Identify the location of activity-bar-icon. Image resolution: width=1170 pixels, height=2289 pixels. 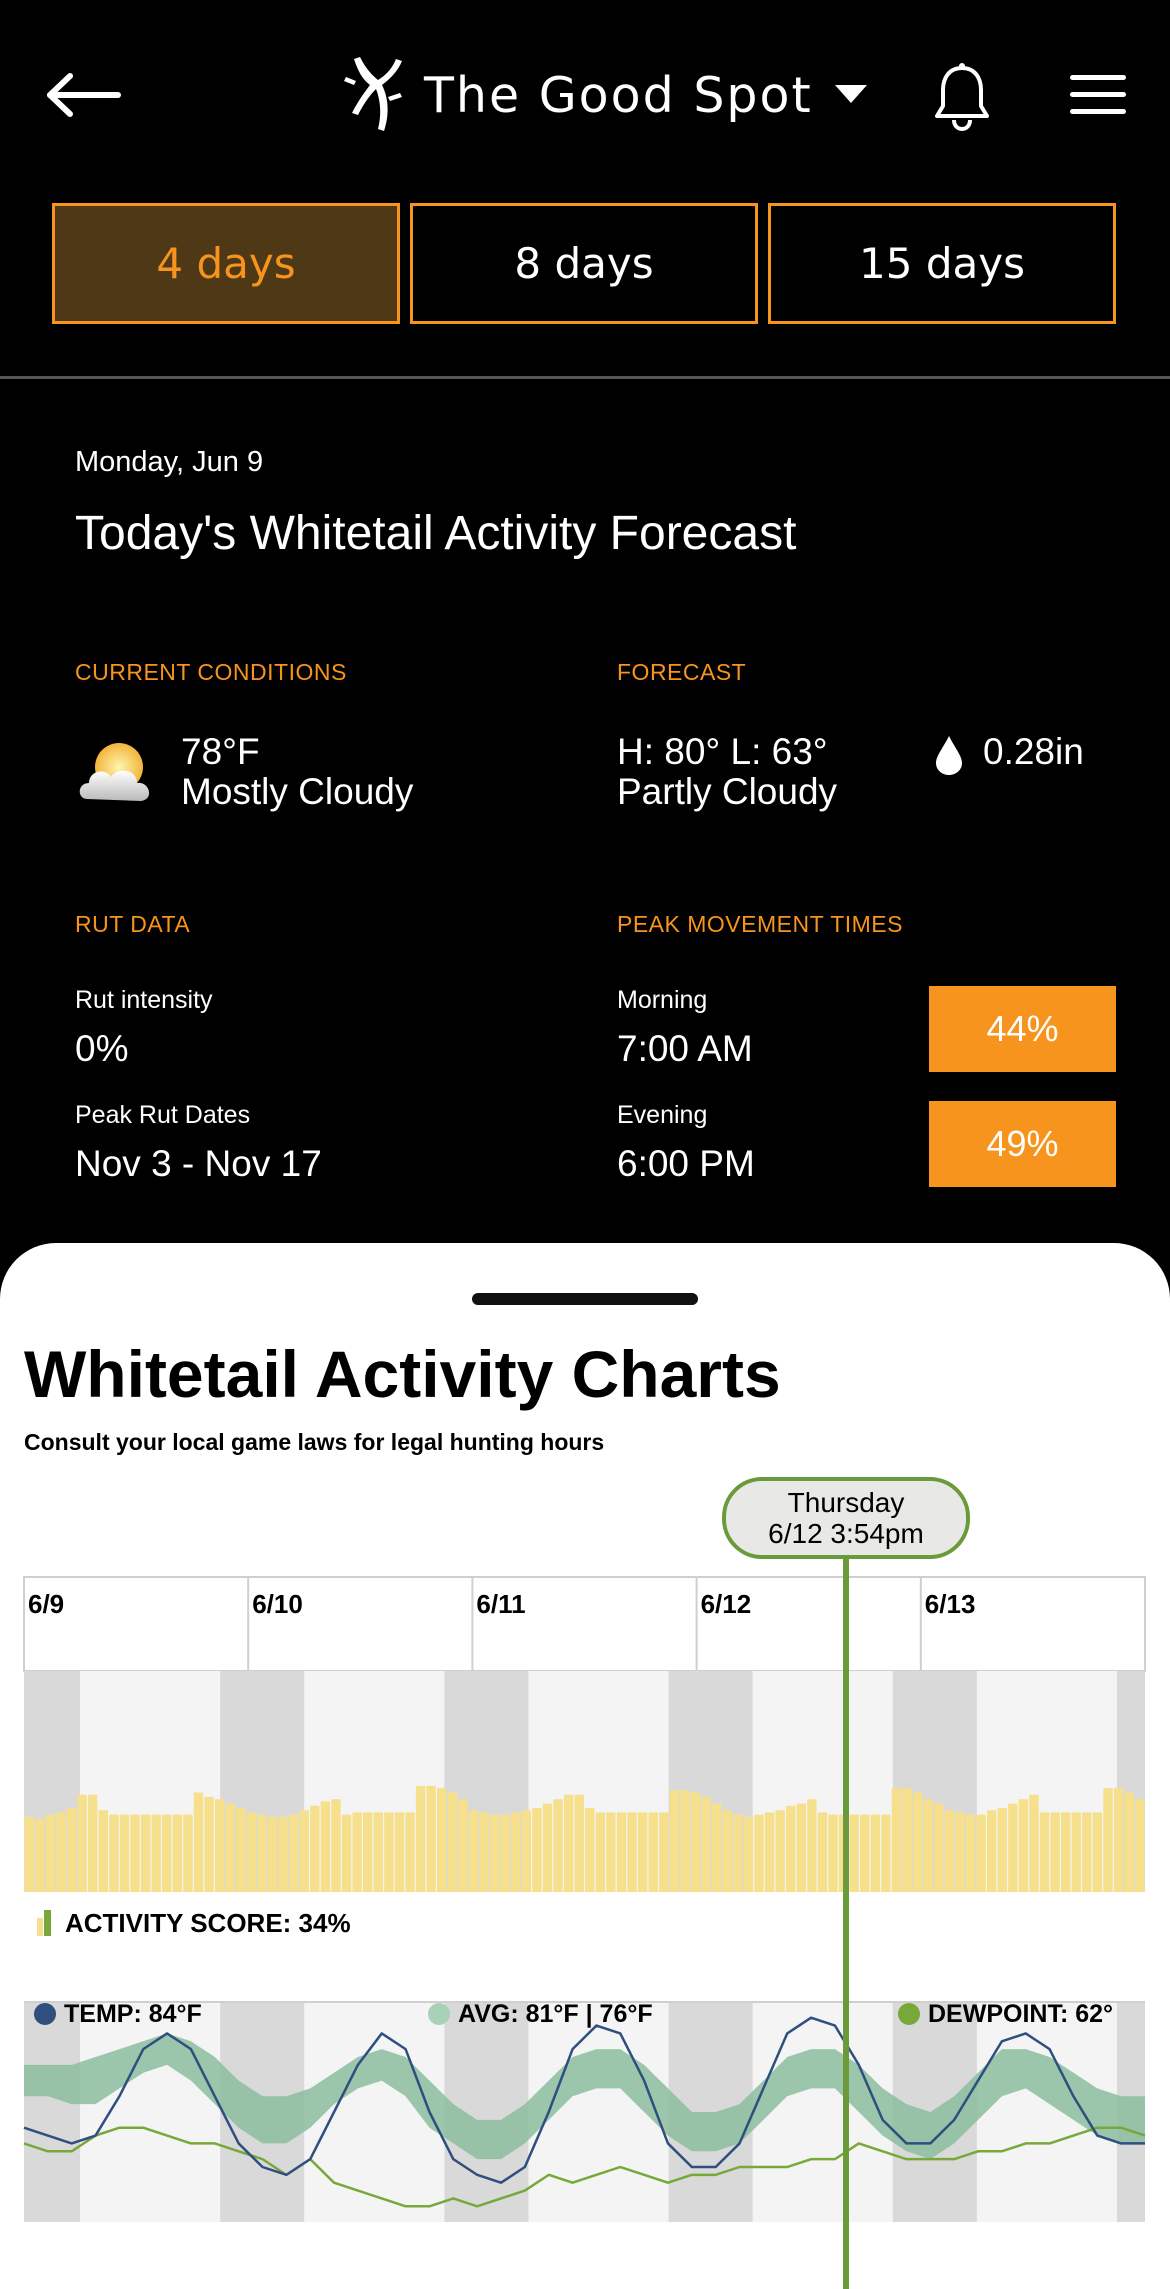
(44, 1923).